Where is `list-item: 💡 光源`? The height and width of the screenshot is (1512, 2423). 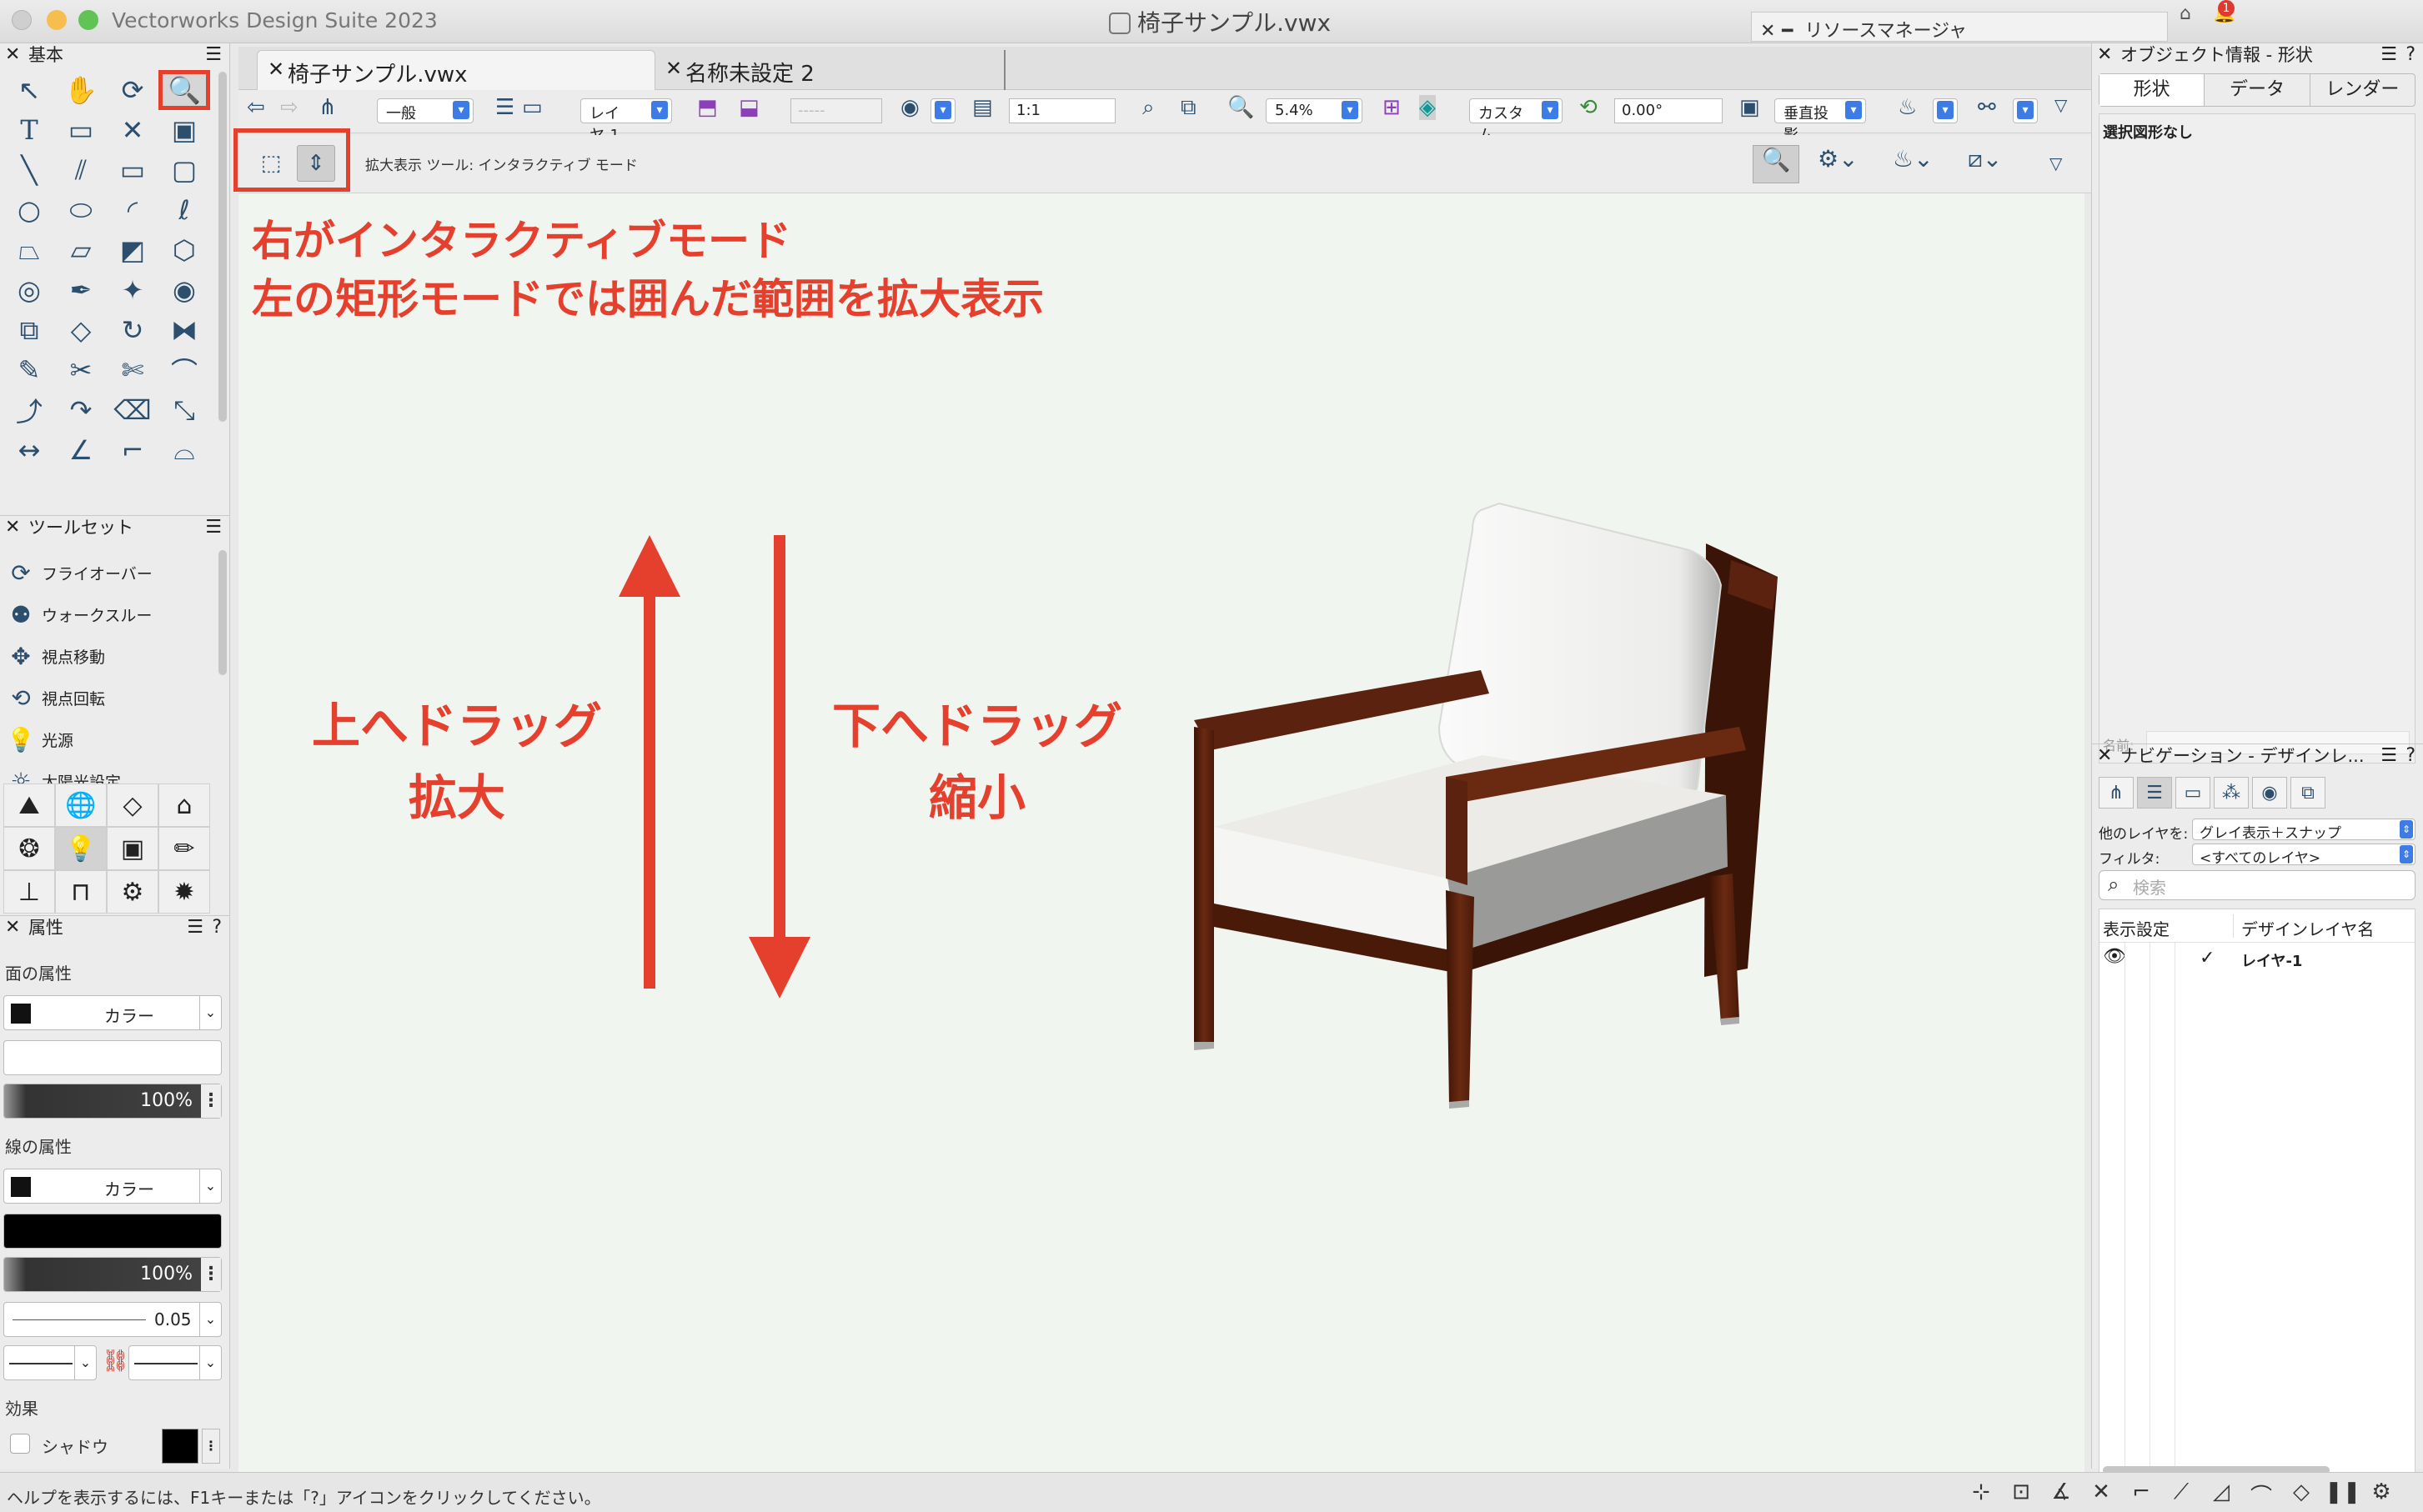
list-item: 💡 光源 is located at coordinates (108, 739).